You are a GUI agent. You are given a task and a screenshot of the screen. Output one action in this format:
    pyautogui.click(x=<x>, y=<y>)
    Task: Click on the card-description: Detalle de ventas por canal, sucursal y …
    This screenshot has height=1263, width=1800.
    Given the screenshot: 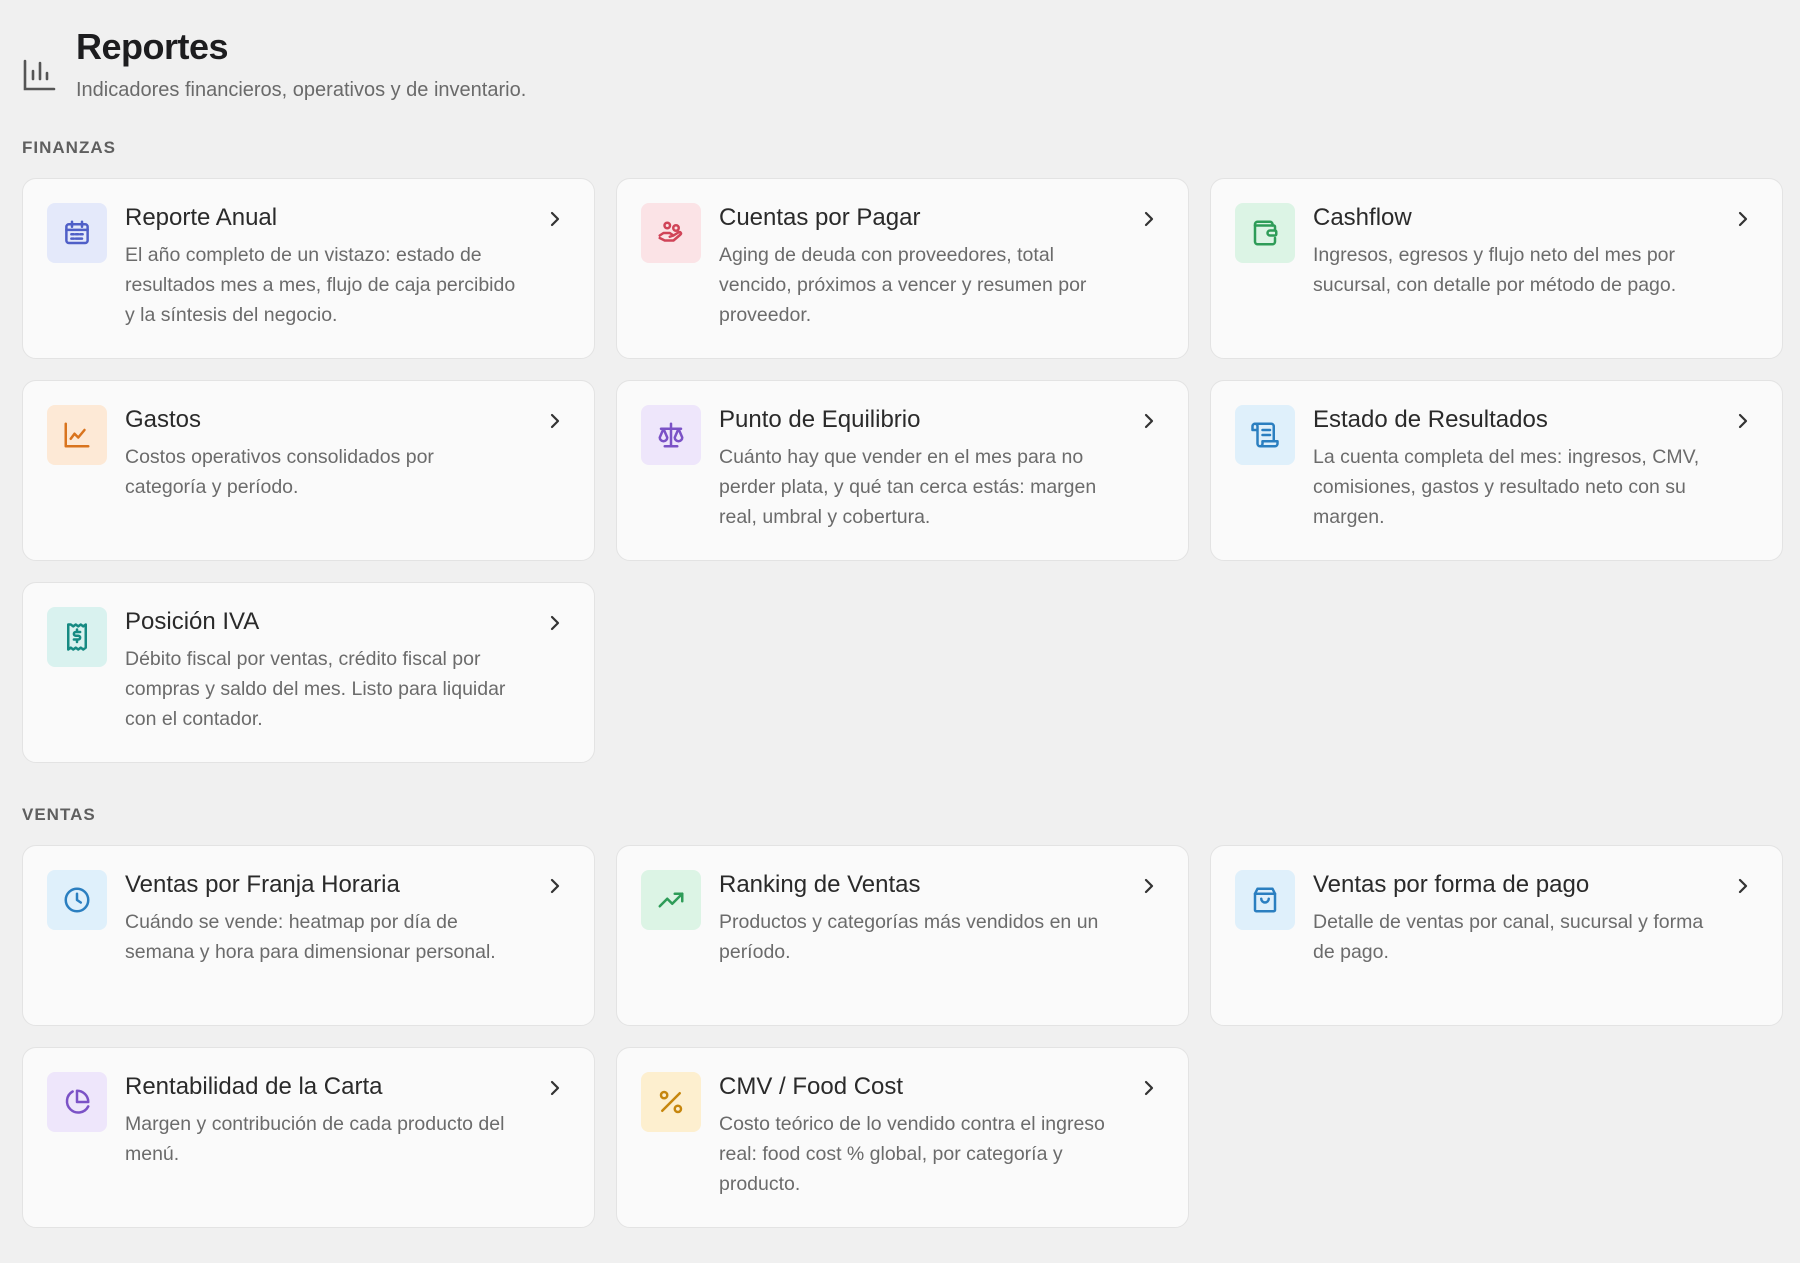 What is the action you would take?
    pyautogui.click(x=1508, y=937)
    